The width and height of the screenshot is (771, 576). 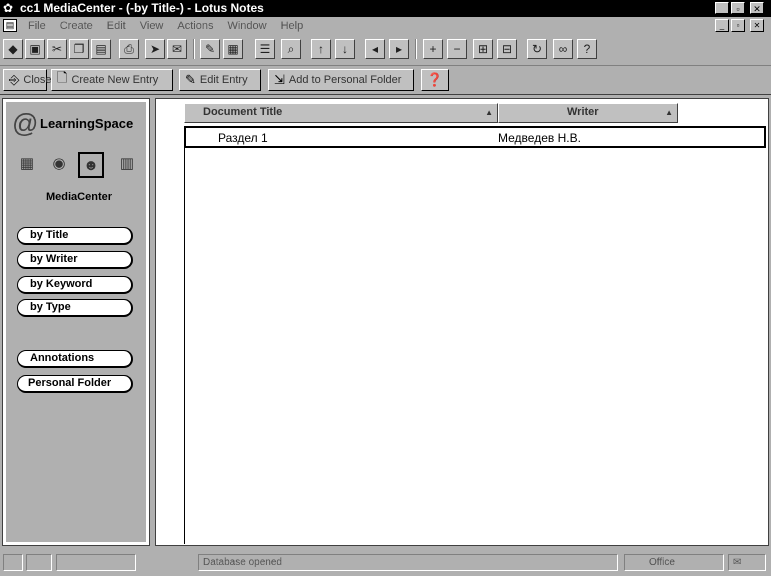 I want to click on edit-document-icon: ▦, so click(x=233, y=49).